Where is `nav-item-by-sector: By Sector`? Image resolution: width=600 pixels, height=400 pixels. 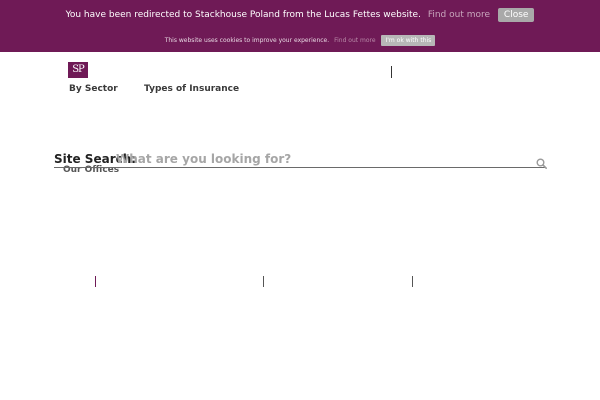 nav-item-by-sector: By Sector is located at coordinates (93, 89).